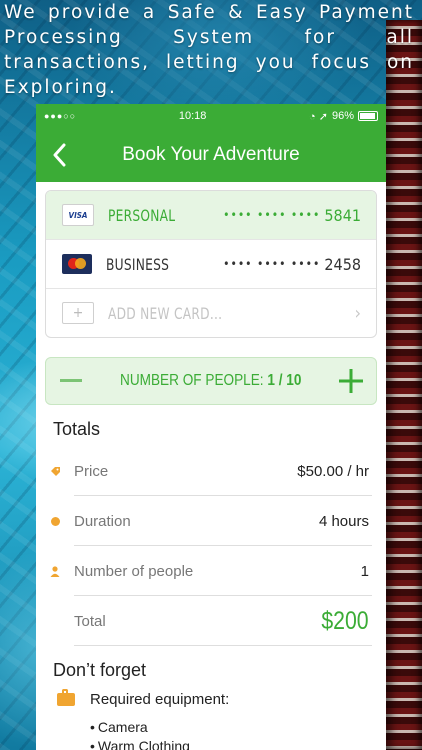 The image size is (422, 750). What do you see at coordinates (211, 621) in the screenshot?
I see `total-row: Total $200` at bounding box center [211, 621].